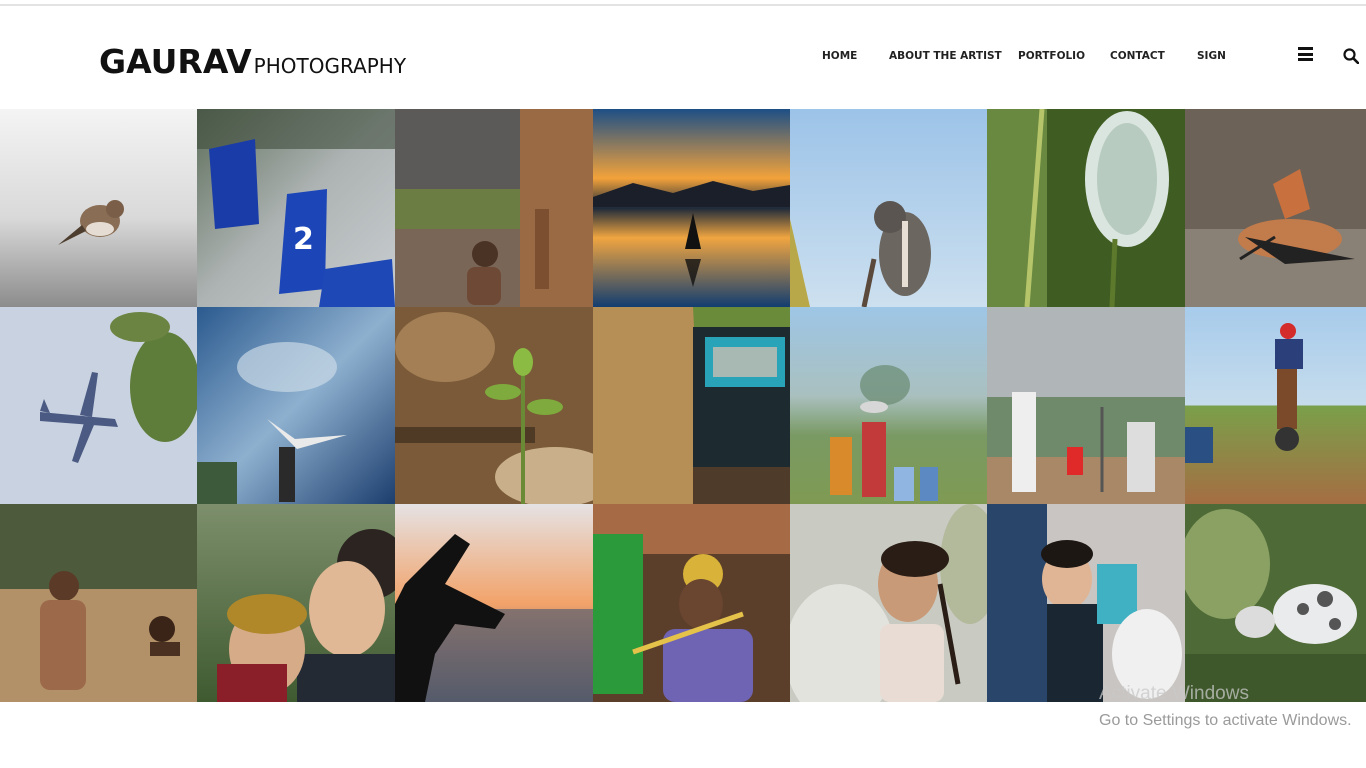  Describe the element at coordinates (1051, 56) in the screenshot. I see `nav-portfolio: PORTFOLIO` at that location.